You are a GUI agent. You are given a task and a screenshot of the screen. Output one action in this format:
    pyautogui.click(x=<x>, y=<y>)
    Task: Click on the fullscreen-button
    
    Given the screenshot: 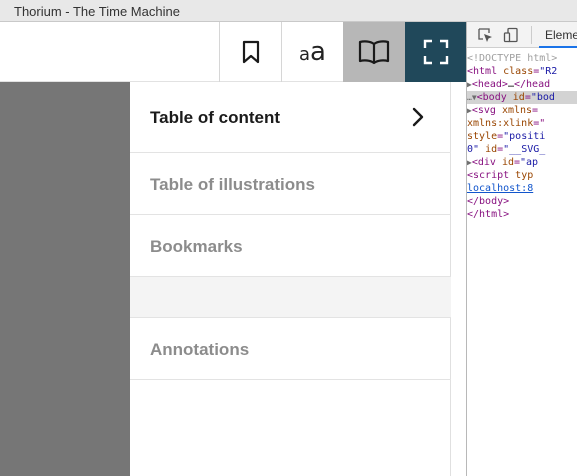 What is the action you would take?
    pyautogui.click(x=435, y=52)
    